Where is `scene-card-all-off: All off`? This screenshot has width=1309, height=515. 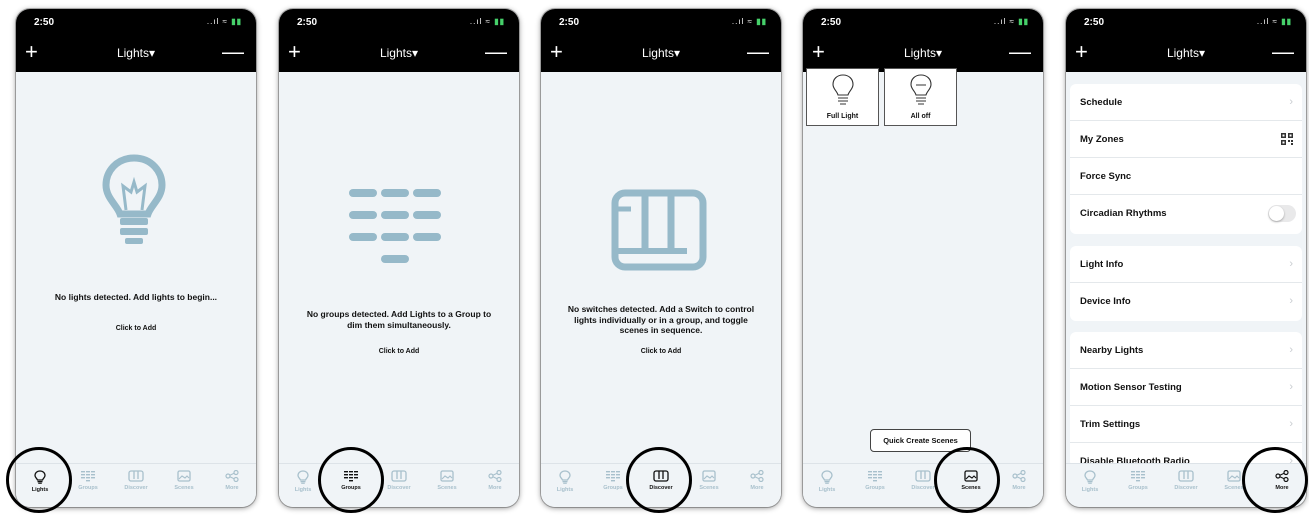
scene-card-all-off: All off is located at coordinates (920, 97).